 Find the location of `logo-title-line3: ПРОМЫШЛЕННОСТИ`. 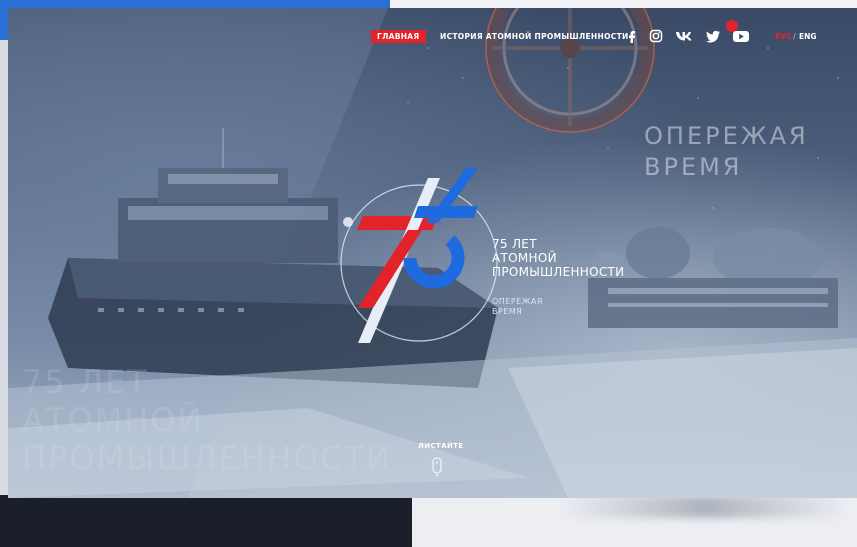

logo-title-line3: ПРОМЫШЛЕННОСТИ is located at coordinates (558, 272).